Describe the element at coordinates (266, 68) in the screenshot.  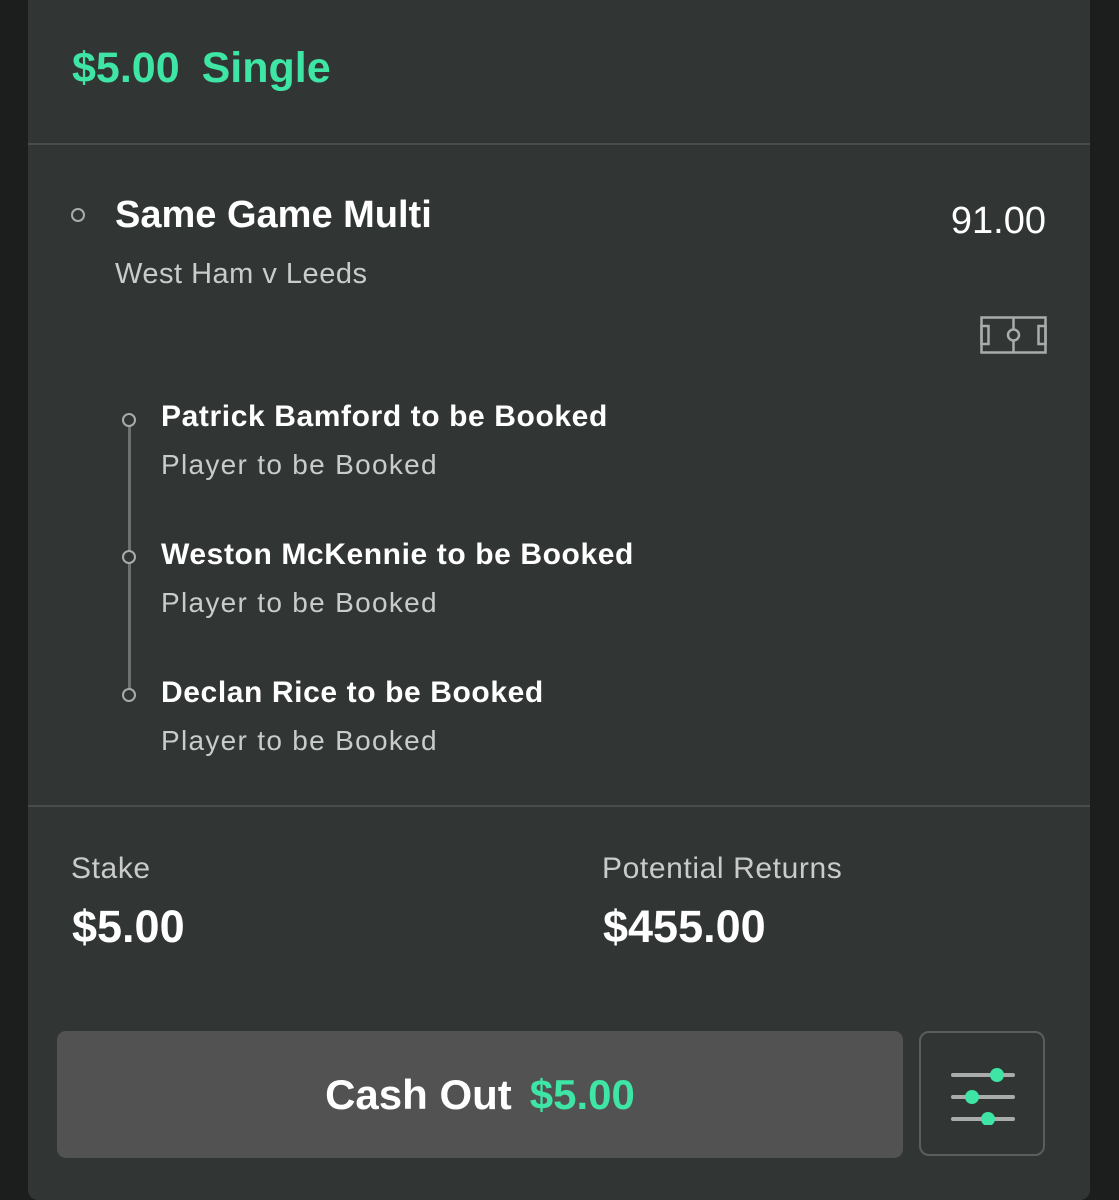
I see `header-bet-type: Single` at that location.